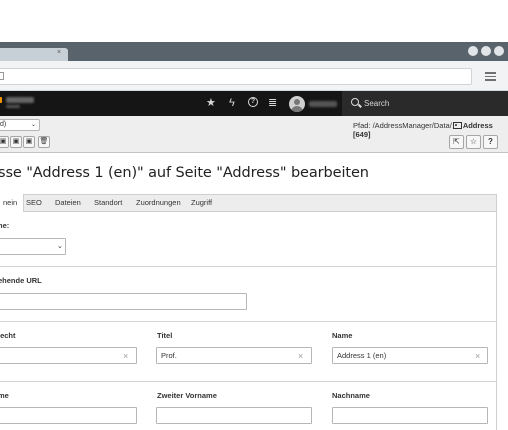  Describe the element at coordinates (44, 142) in the screenshot. I see `delete-button: 🗑` at that location.